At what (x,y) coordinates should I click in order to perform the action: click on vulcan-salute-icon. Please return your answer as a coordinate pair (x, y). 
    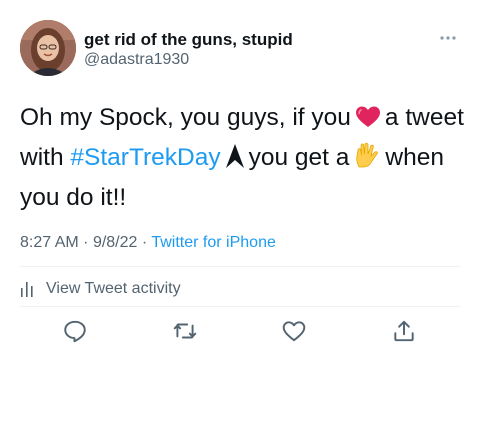
    Looking at the image, I should click on (367, 160).